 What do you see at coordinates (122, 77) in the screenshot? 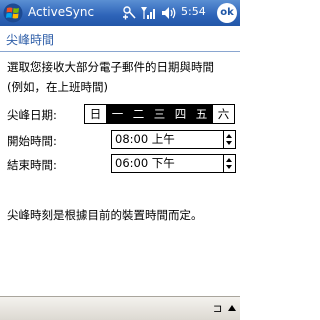
I see `instructions: 選取您接收大部分電子郵件的日期與時間 (例如，在上班時間)` at bounding box center [122, 77].